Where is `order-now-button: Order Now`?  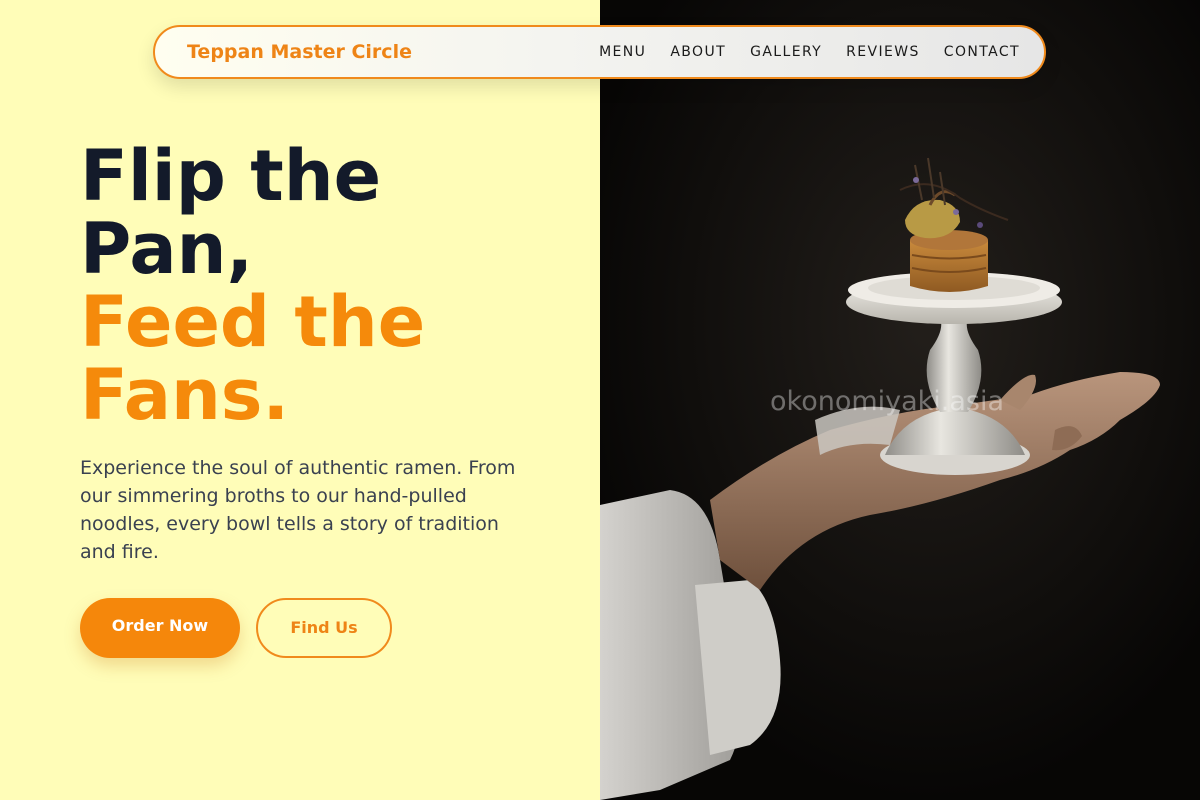
order-now-button: Order Now is located at coordinates (160, 628).